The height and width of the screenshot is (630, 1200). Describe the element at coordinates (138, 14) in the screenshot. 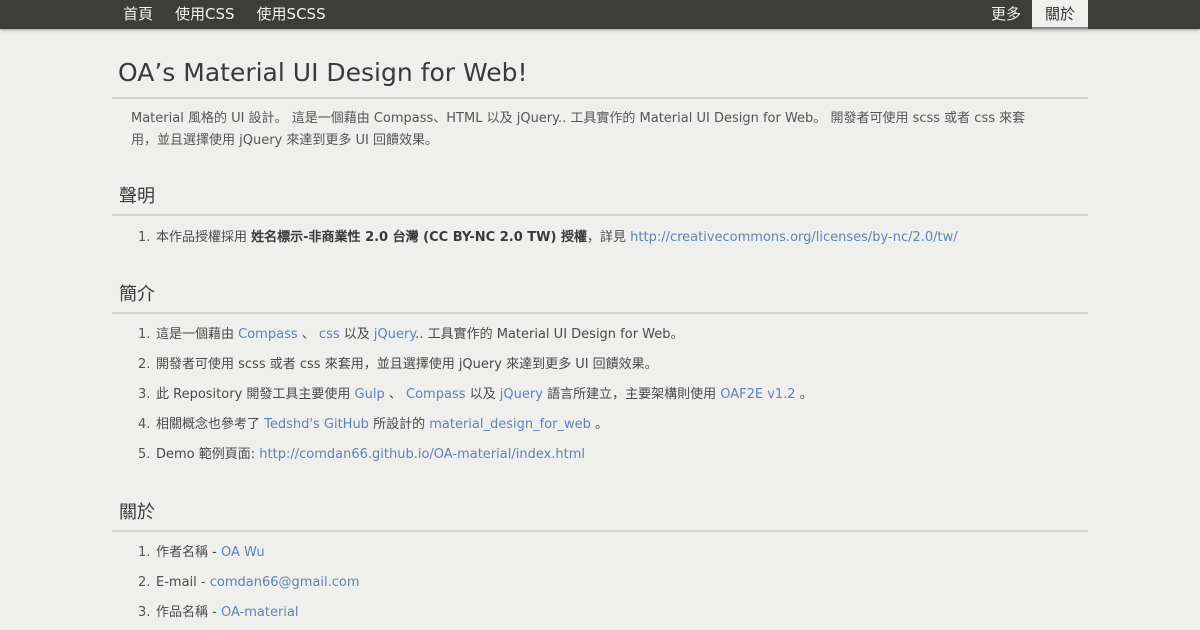

I see `nav-home: 首頁` at that location.